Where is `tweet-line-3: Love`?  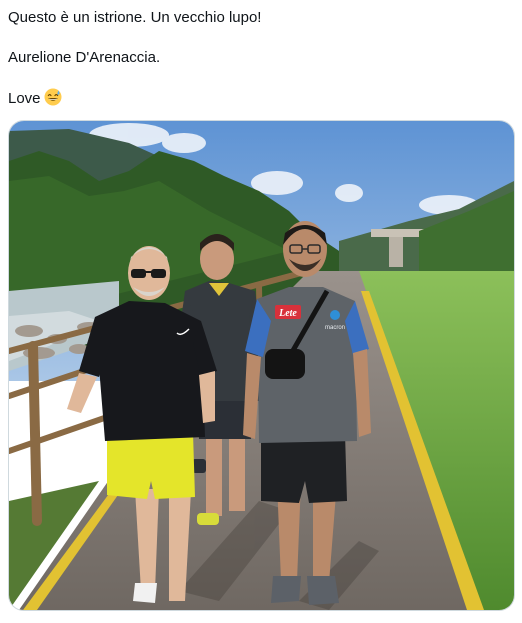
tweet-line-3: Love is located at coordinates (261, 98).